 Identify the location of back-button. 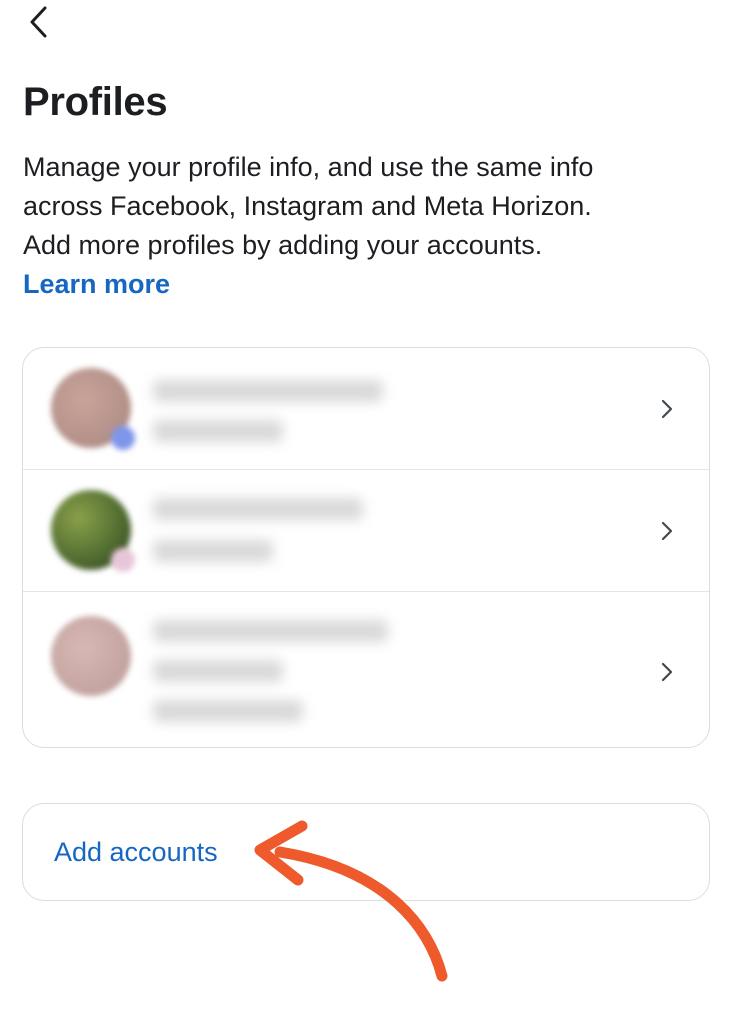
(38, 22).